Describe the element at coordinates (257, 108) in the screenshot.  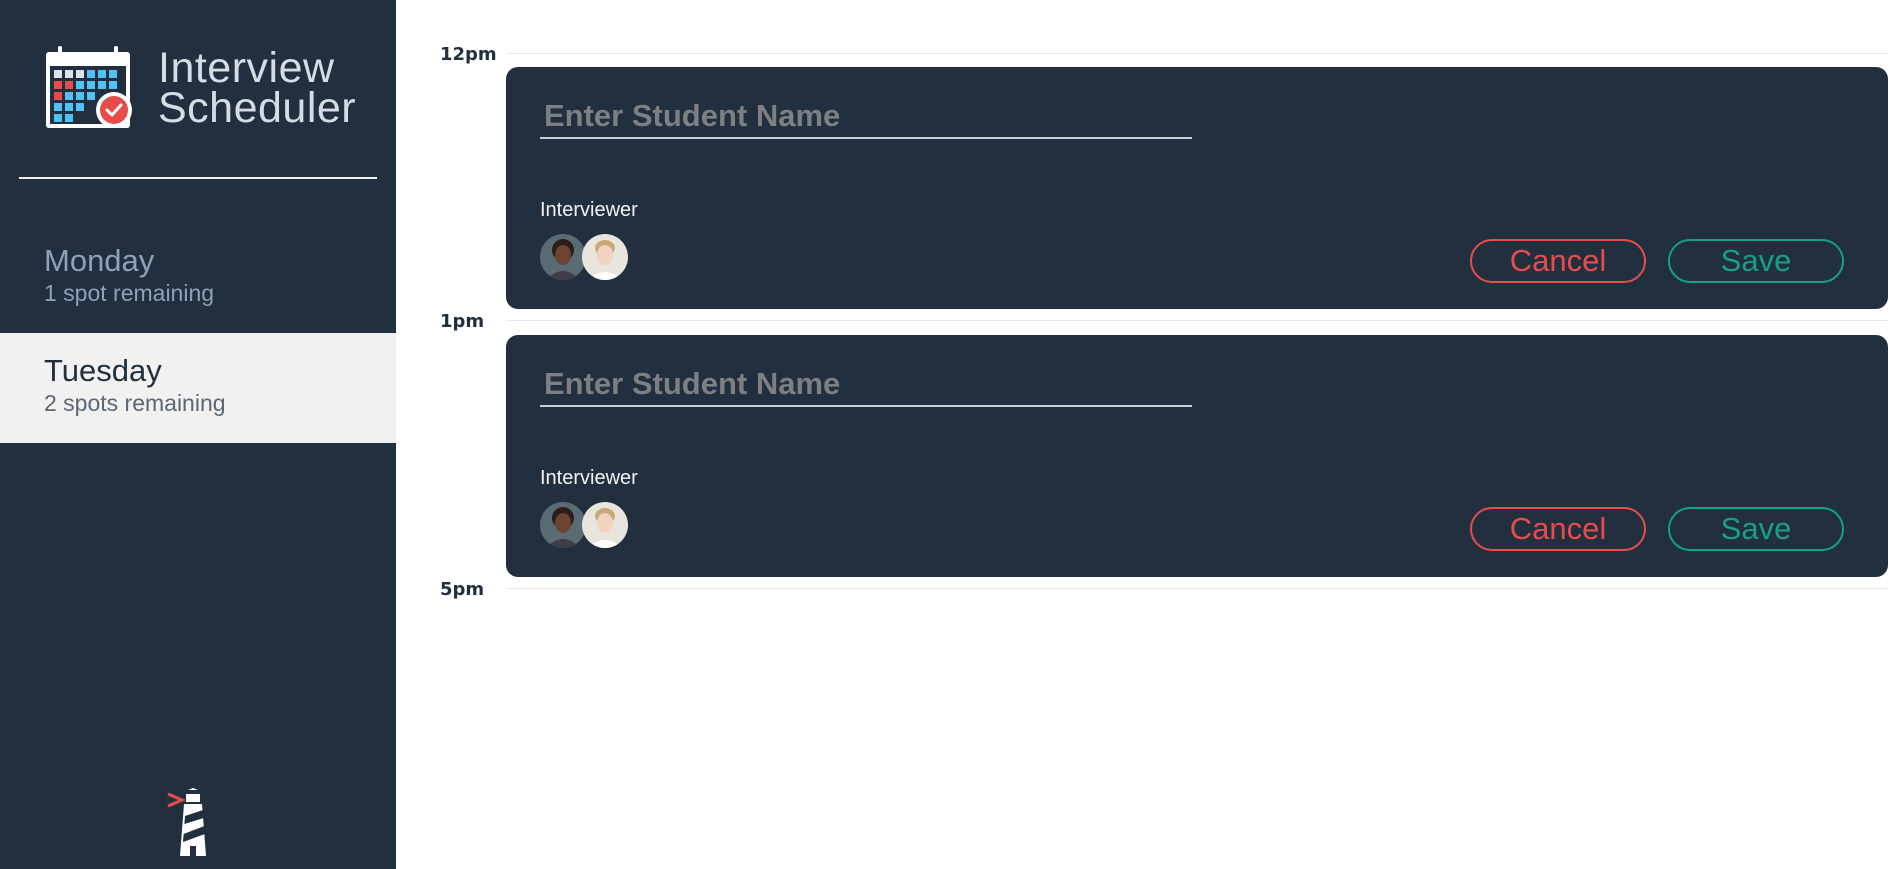
I see `app-title-line2: Scheduler` at that location.